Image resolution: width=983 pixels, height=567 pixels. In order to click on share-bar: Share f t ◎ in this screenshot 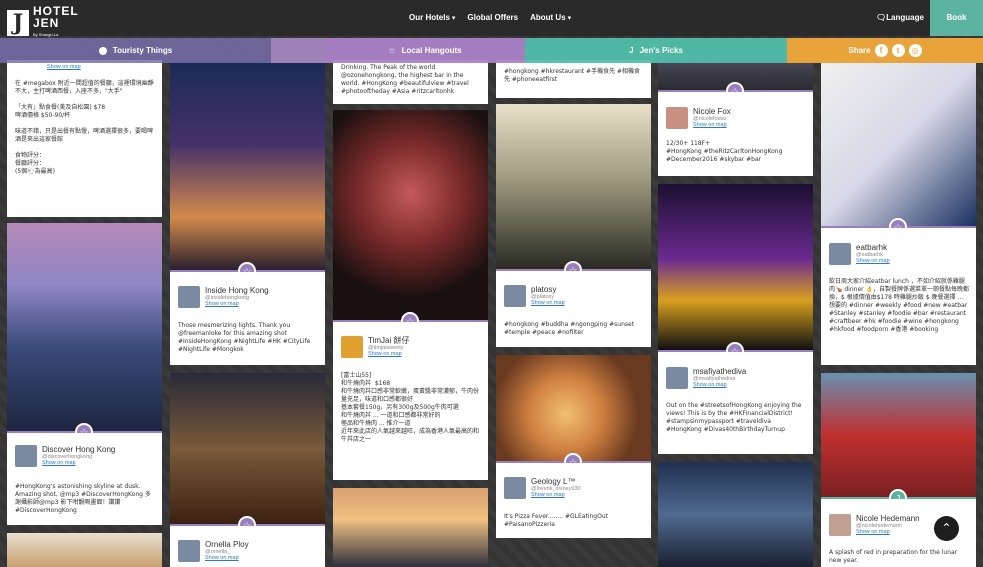, I will do `click(885, 50)`.